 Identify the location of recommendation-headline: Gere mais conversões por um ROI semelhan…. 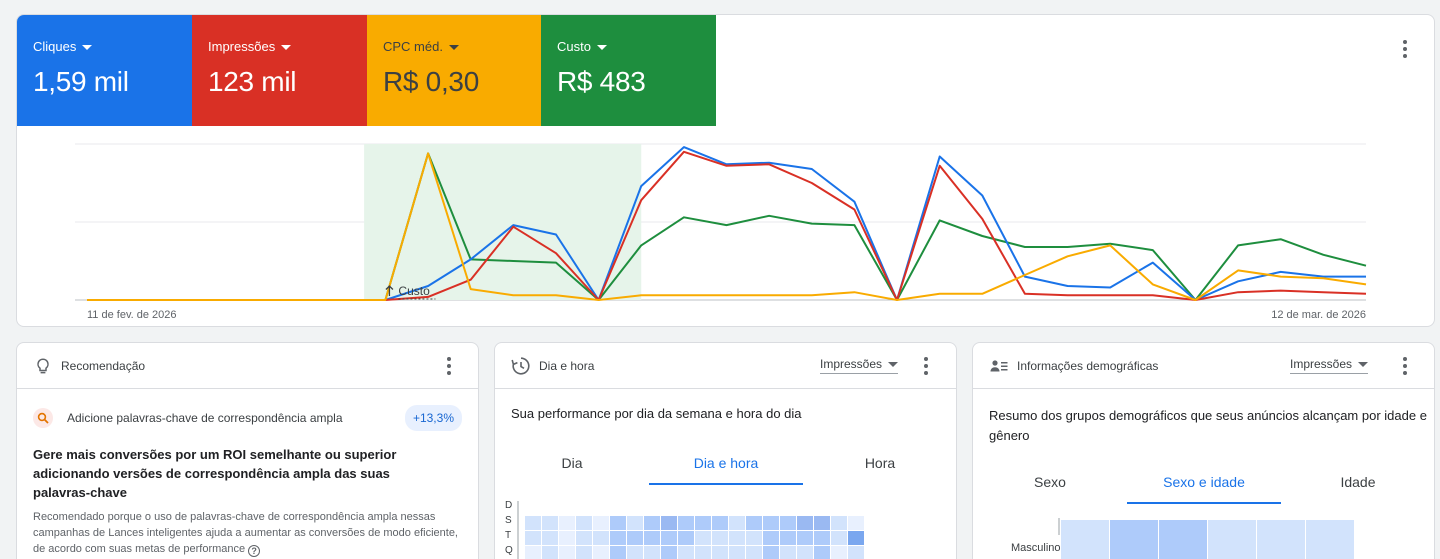
(233, 473).